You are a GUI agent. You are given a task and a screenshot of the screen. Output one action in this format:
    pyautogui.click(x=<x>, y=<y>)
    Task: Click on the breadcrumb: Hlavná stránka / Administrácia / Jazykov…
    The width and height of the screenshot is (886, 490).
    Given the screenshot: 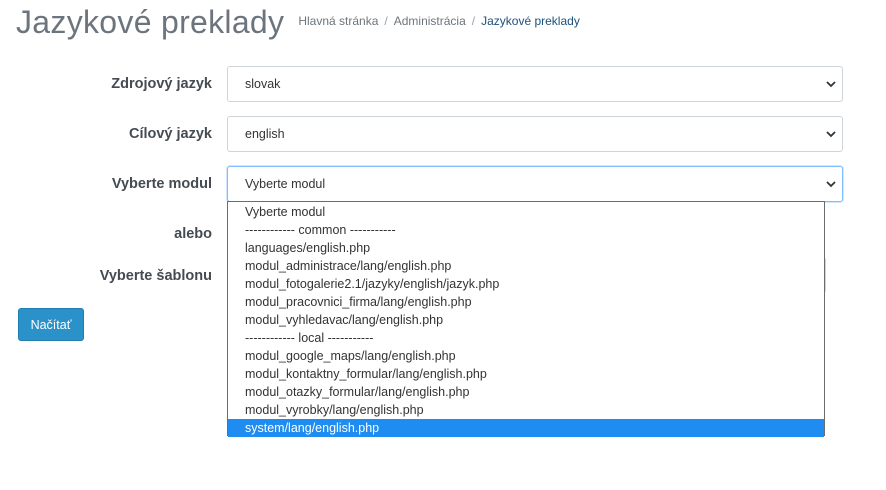 What is the action you would take?
    pyautogui.click(x=438, y=21)
    